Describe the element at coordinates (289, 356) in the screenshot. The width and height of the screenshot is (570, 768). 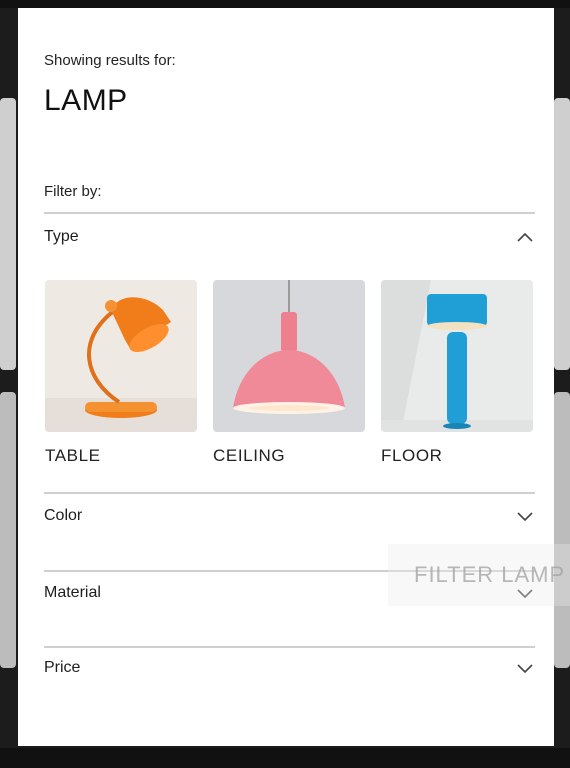
I see `ceiling-lamp-image` at that location.